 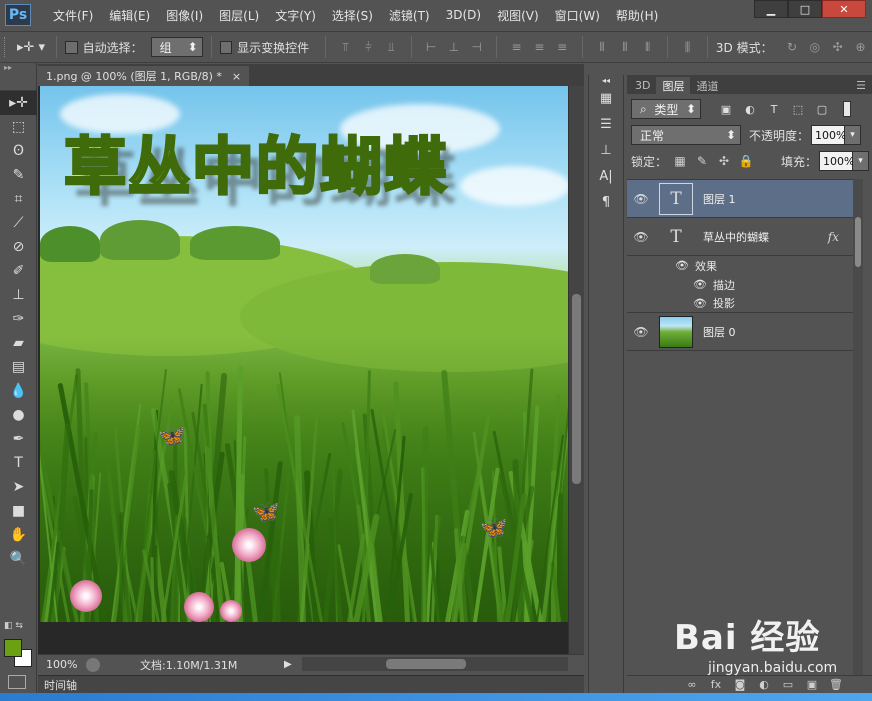 I want to click on zoom-tool-icon: 🔍, so click(x=18, y=559).